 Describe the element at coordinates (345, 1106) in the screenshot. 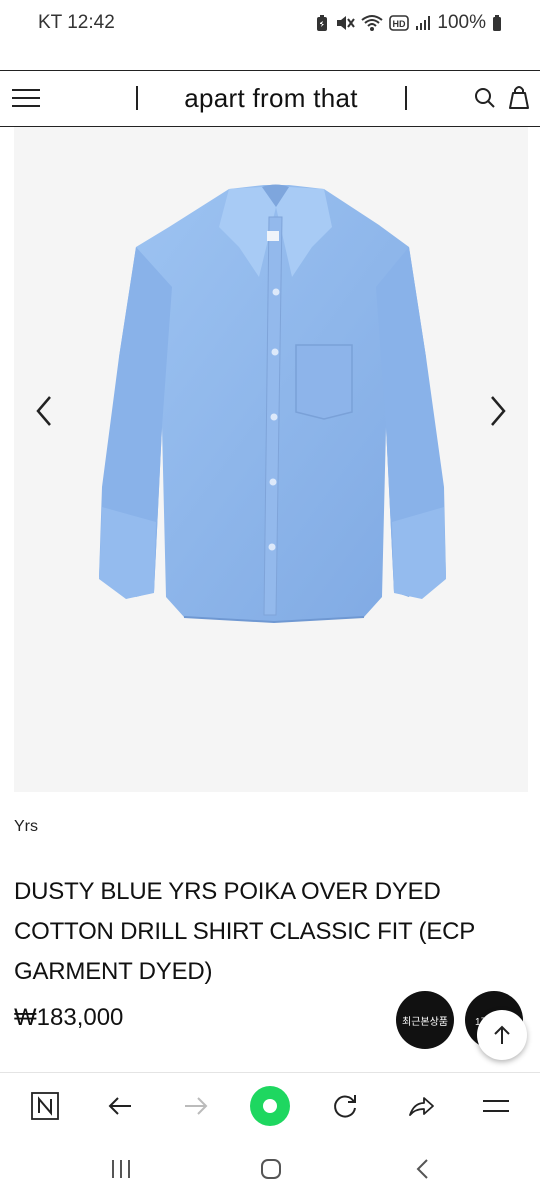

I see `refresh-icon` at that location.